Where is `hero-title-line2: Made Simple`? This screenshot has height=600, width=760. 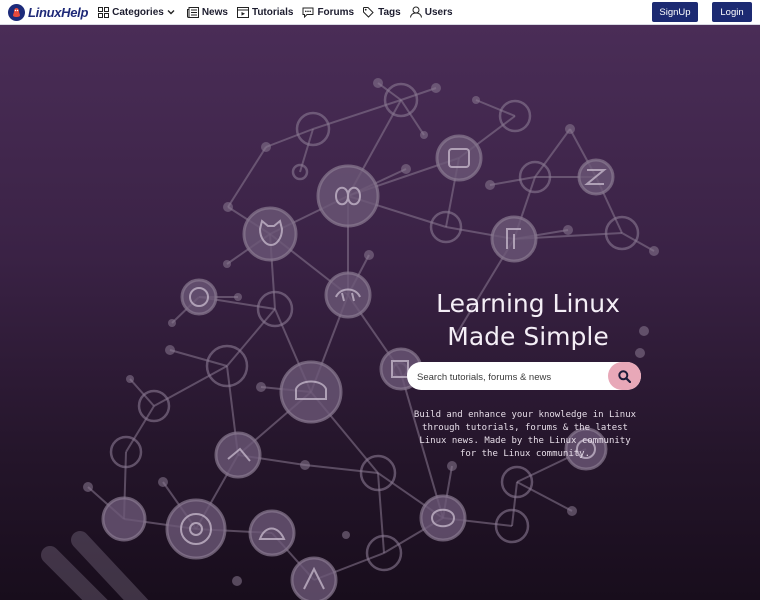
hero-title-line2: Made Simple is located at coordinates (528, 336).